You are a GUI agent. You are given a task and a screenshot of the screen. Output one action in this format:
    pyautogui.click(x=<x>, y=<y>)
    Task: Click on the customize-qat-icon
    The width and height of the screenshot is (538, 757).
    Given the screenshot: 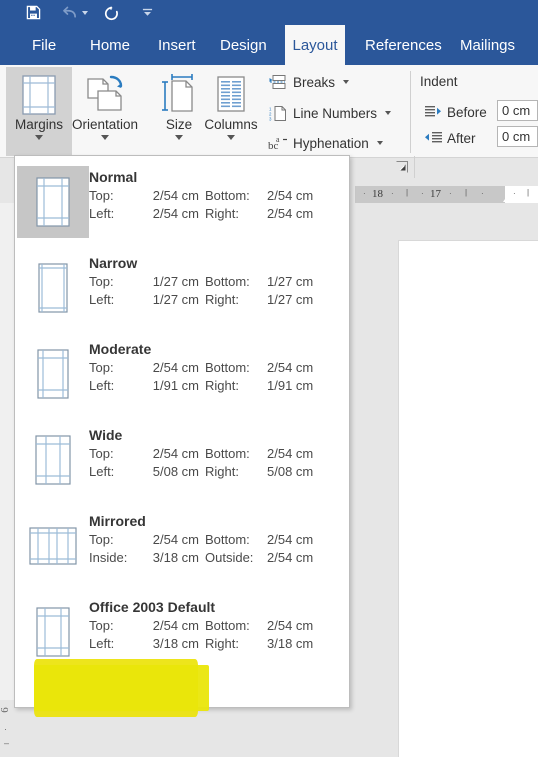 What is the action you would take?
    pyautogui.click(x=147, y=12)
    